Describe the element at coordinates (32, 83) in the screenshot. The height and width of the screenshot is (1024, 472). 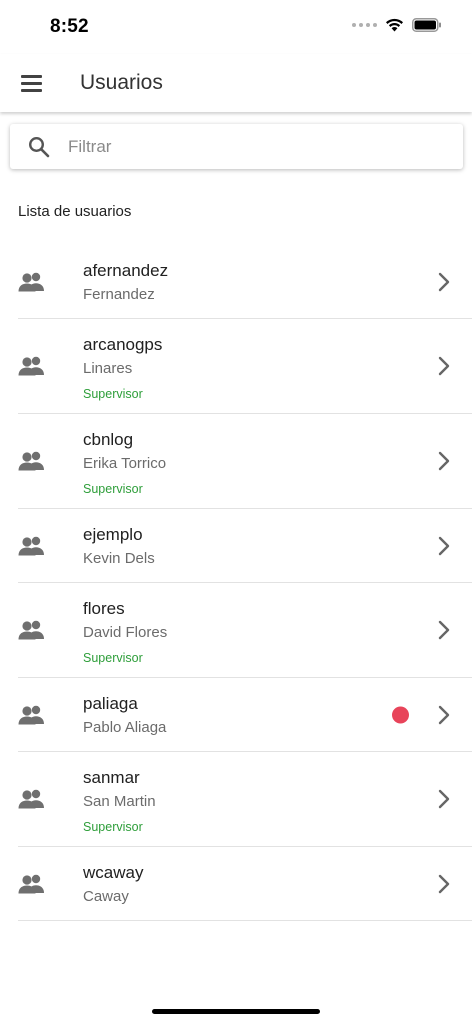
I see `hamburger-menu-icon` at that location.